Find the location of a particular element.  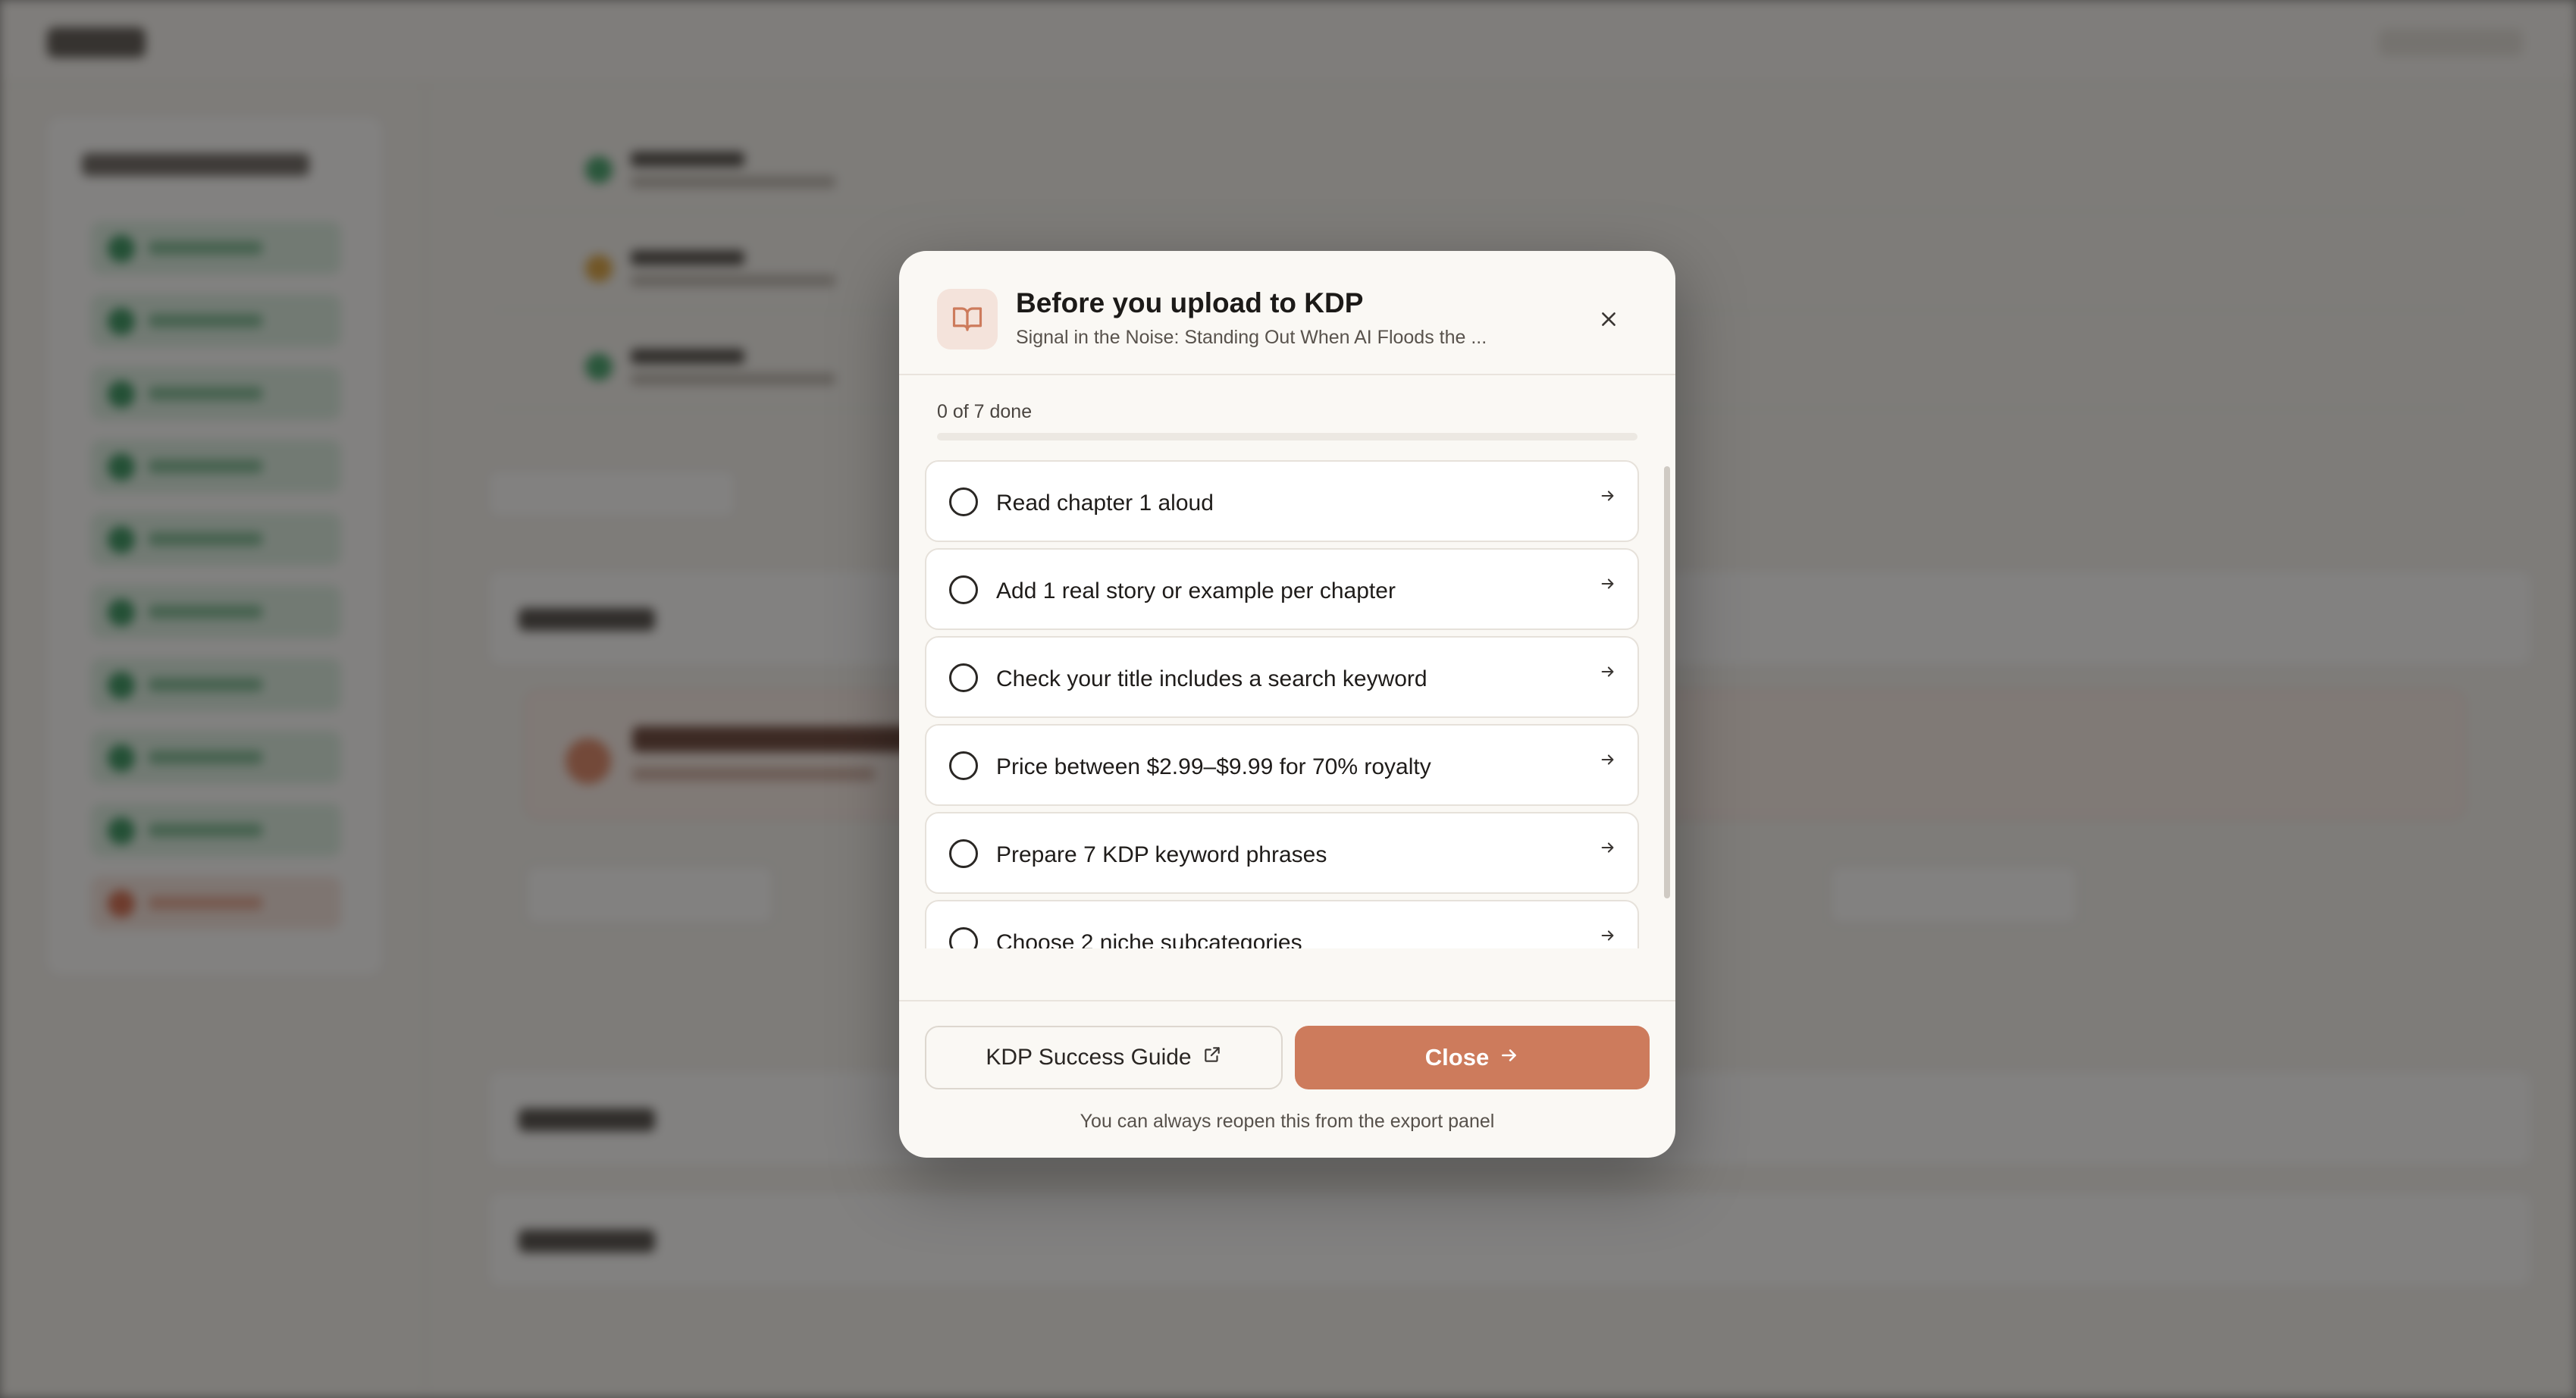

checklist-item: Choose 2 niche subcategories is located at coordinates (1282, 924).